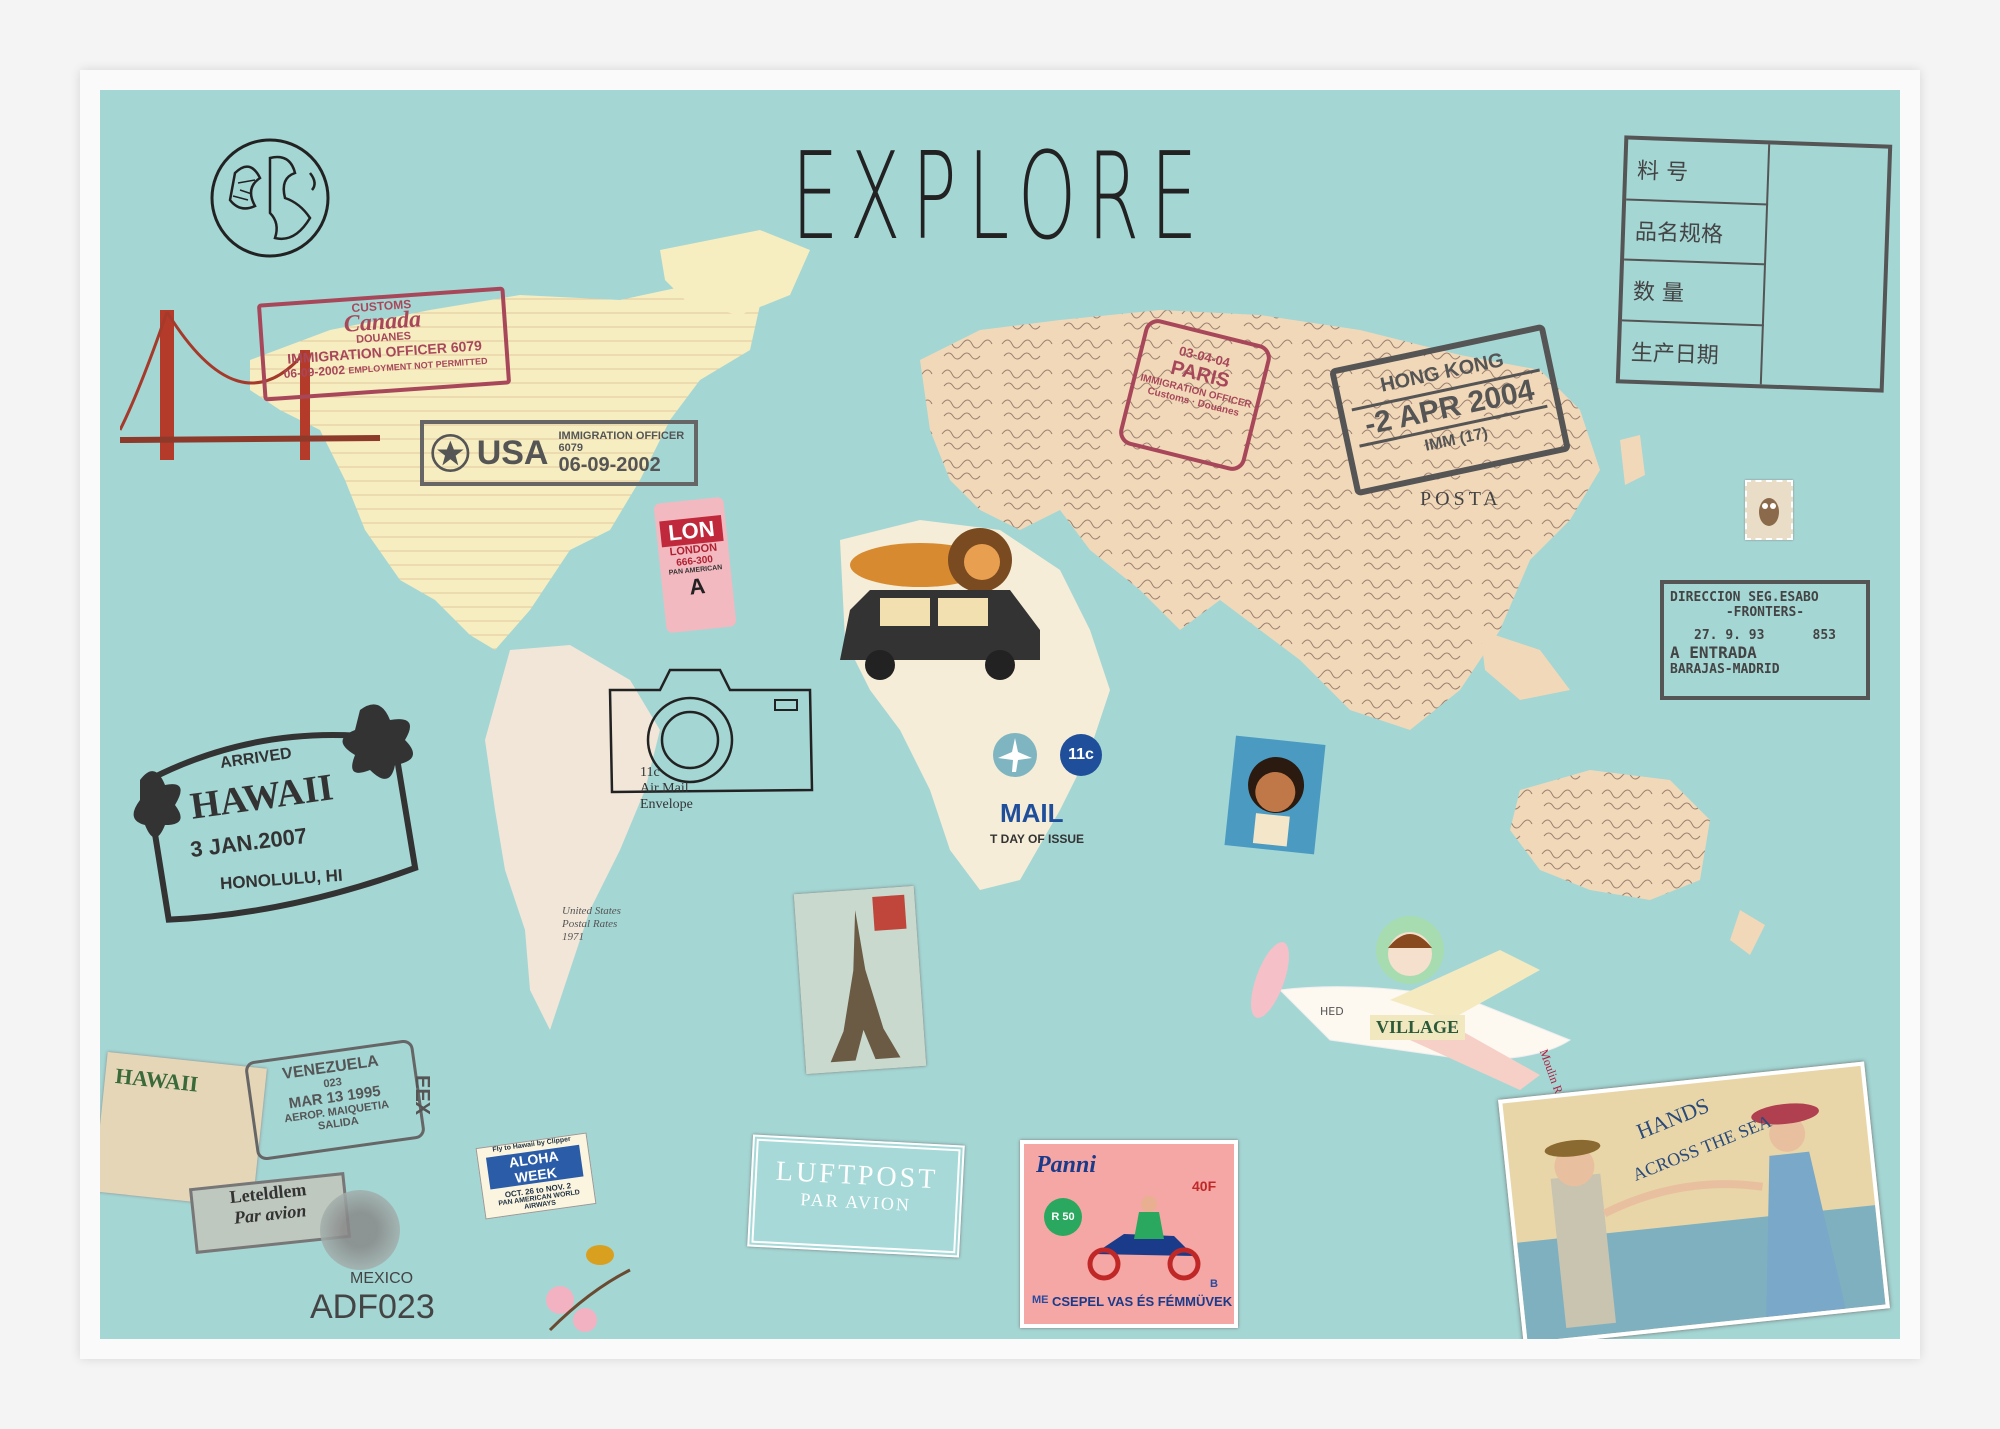 The width and height of the screenshot is (2000, 1429). I want to click on hawaii-stamp: ARRIVED HAWAII 3 JAN.2007 HONOLULU, HI, so click(275, 815).